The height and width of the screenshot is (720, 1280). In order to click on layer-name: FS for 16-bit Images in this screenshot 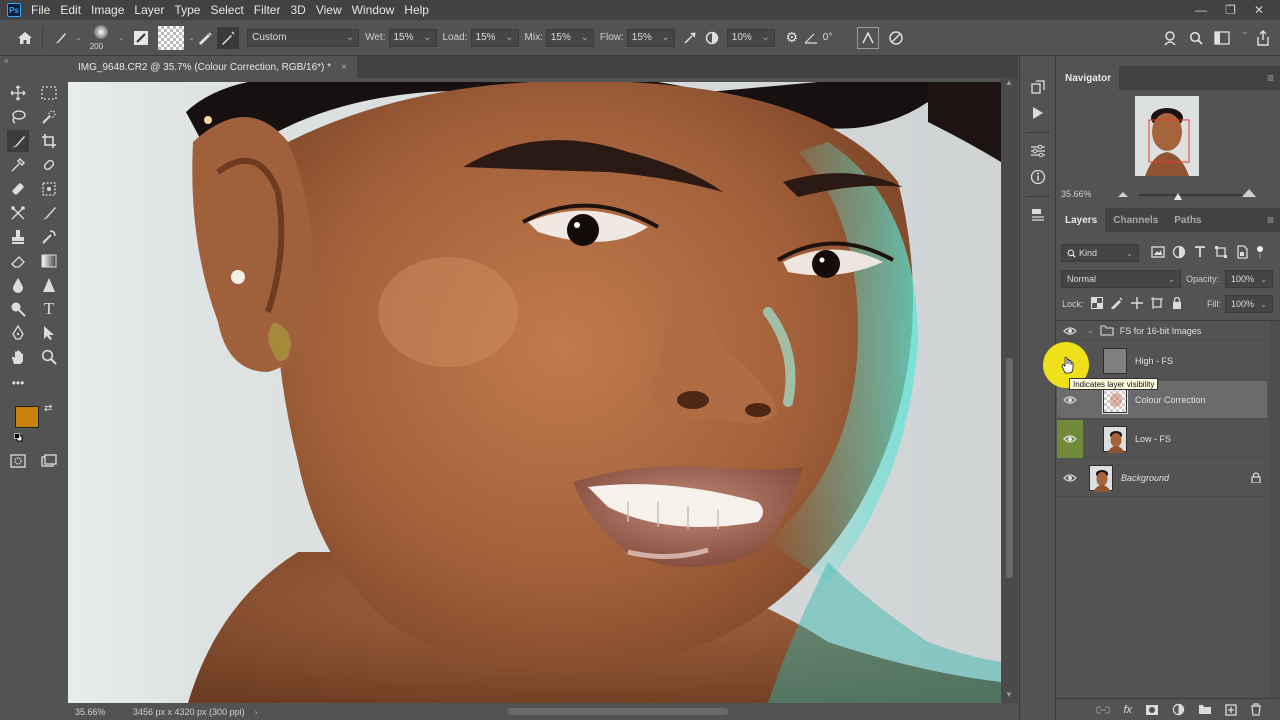, I will do `click(1161, 331)`.